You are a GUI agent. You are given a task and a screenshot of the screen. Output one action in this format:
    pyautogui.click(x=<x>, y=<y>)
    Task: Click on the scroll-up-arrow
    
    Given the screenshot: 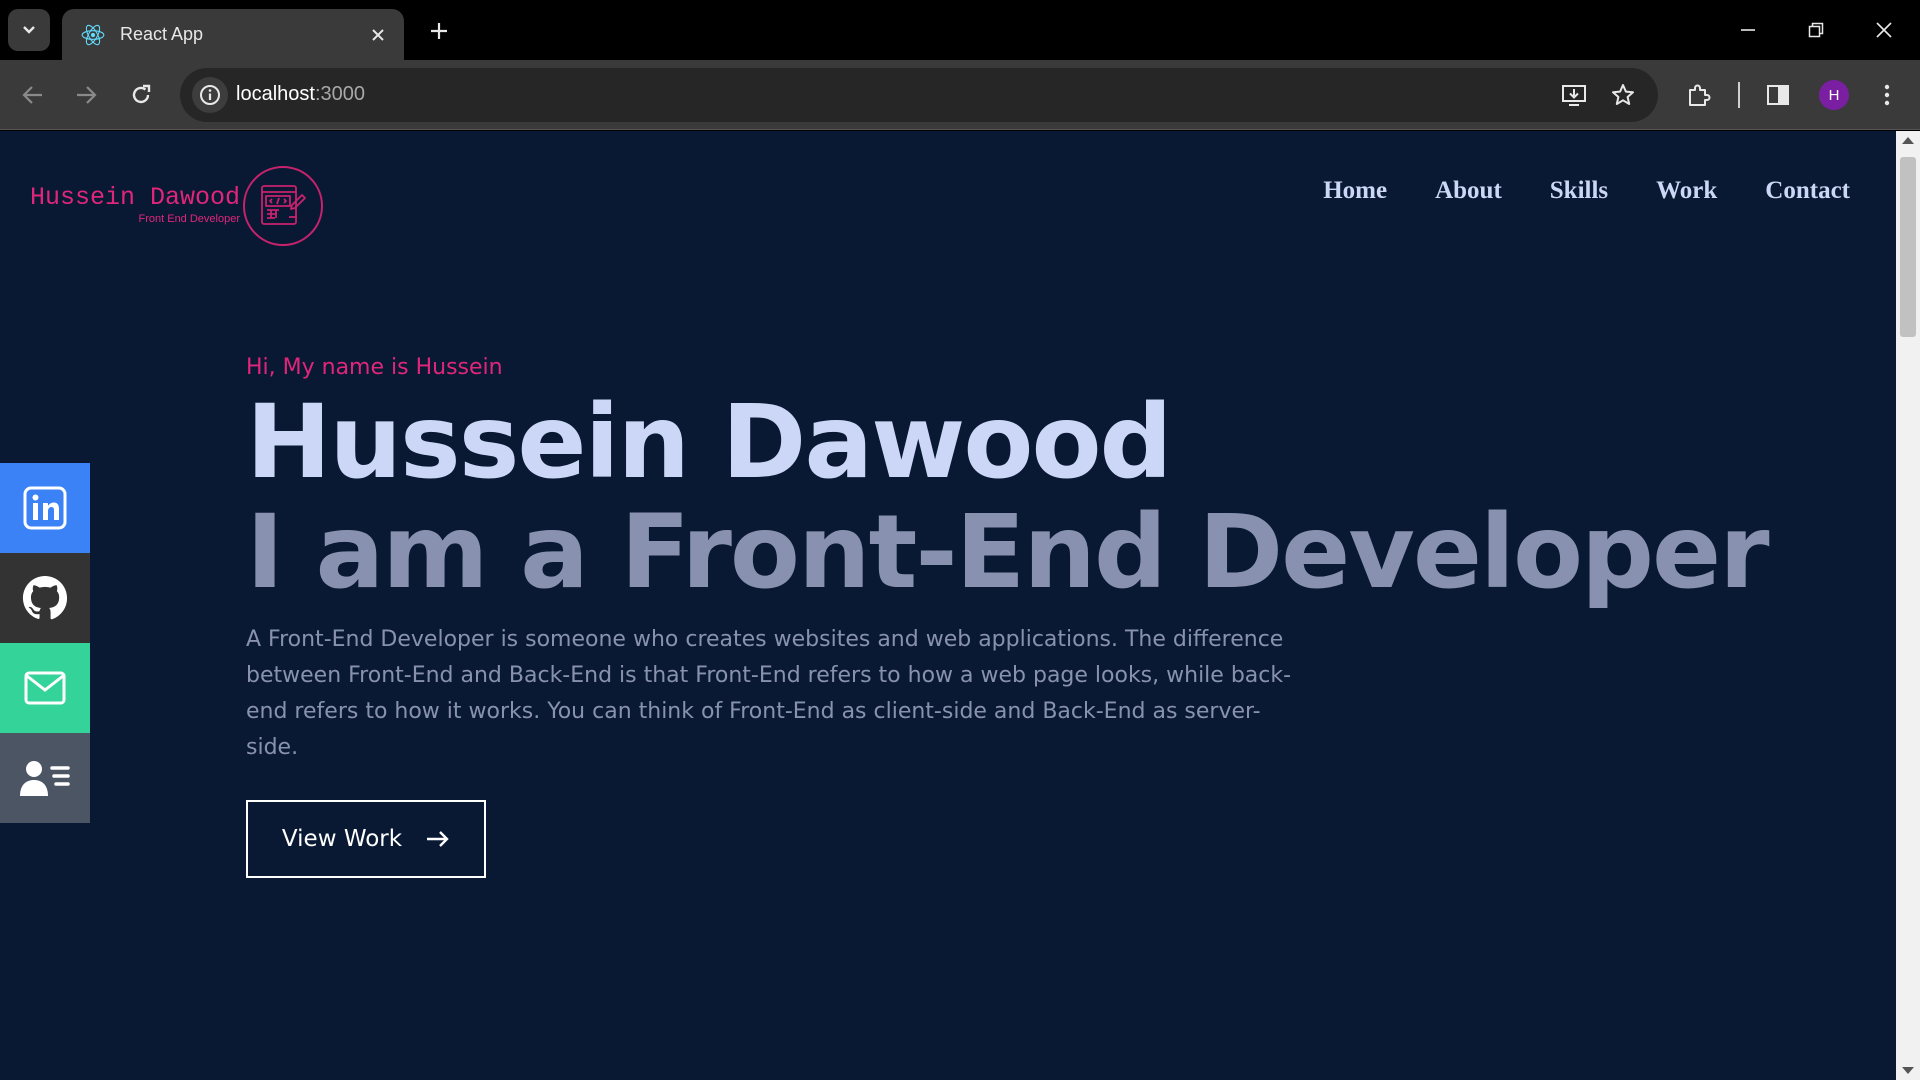 What is the action you would take?
    pyautogui.click(x=1908, y=140)
    